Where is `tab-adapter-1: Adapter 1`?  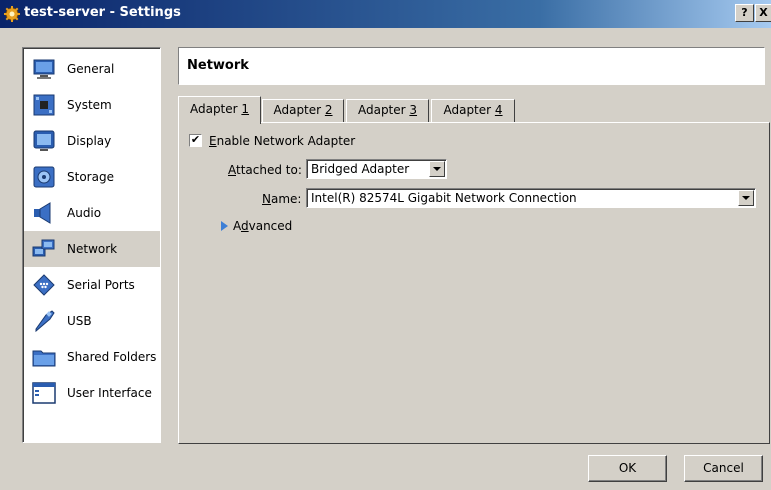
tab-adapter-1: Adapter 1 is located at coordinates (219, 110).